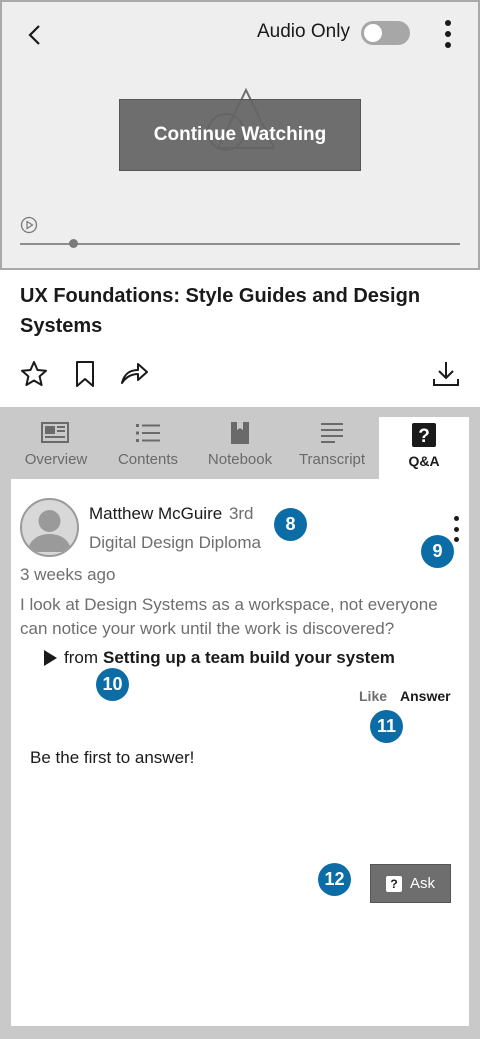  Describe the element at coordinates (386, 726) in the screenshot. I see `annotation-badge-11: 11` at that location.